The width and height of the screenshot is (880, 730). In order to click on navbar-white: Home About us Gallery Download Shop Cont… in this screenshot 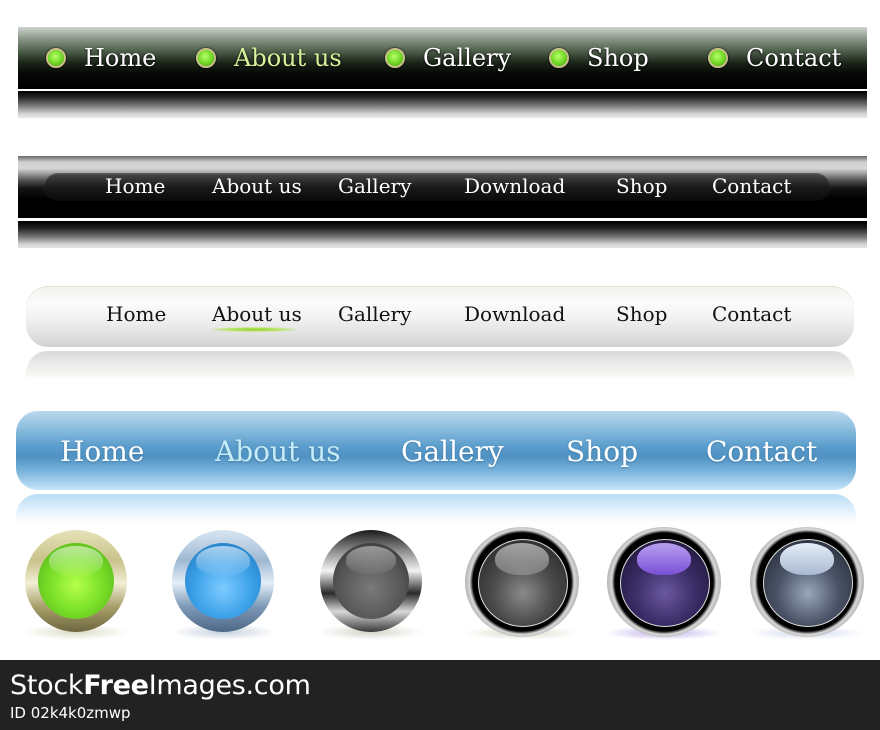, I will do `click(440, 316)`.